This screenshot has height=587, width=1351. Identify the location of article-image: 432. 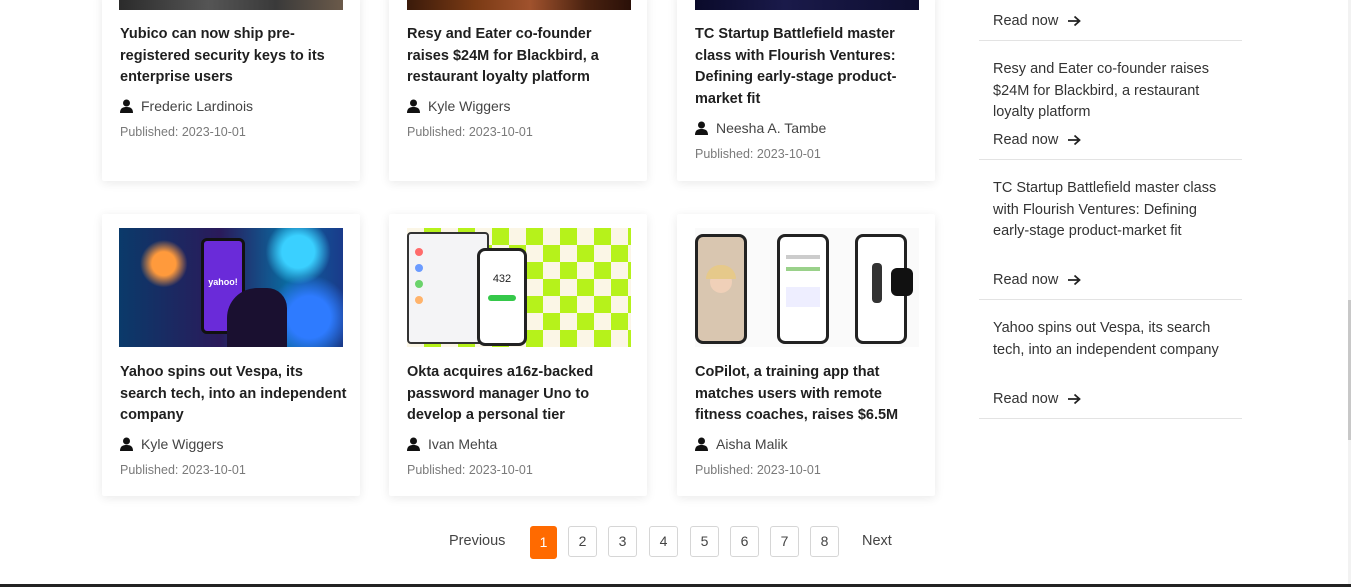
(519, 287).